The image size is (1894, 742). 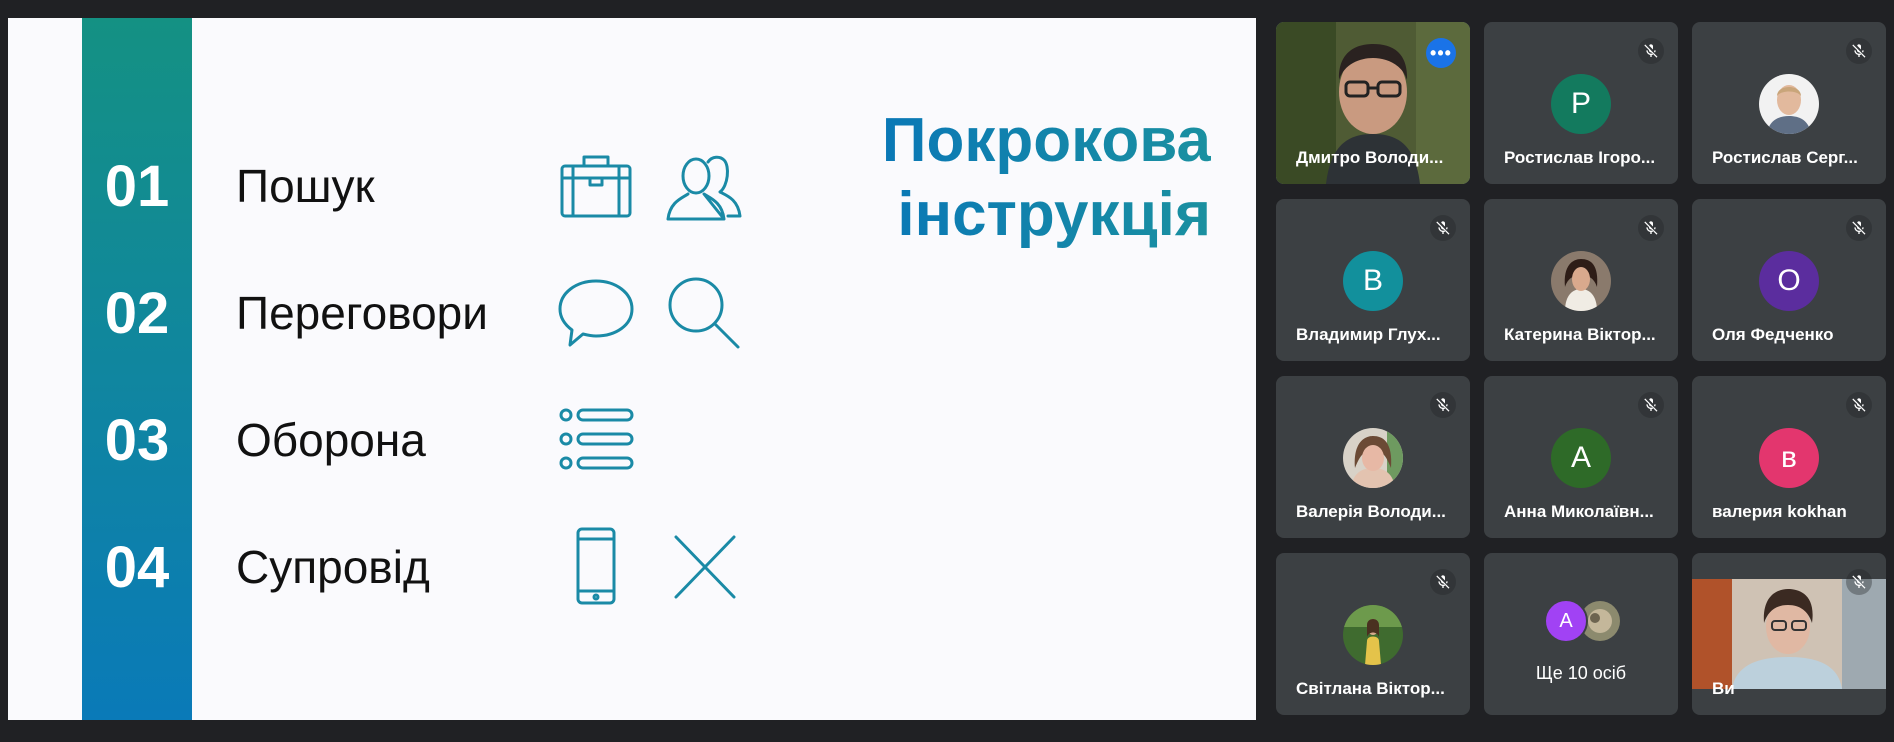 I want to click on smartphone-icon, so click(x=596, y=566).